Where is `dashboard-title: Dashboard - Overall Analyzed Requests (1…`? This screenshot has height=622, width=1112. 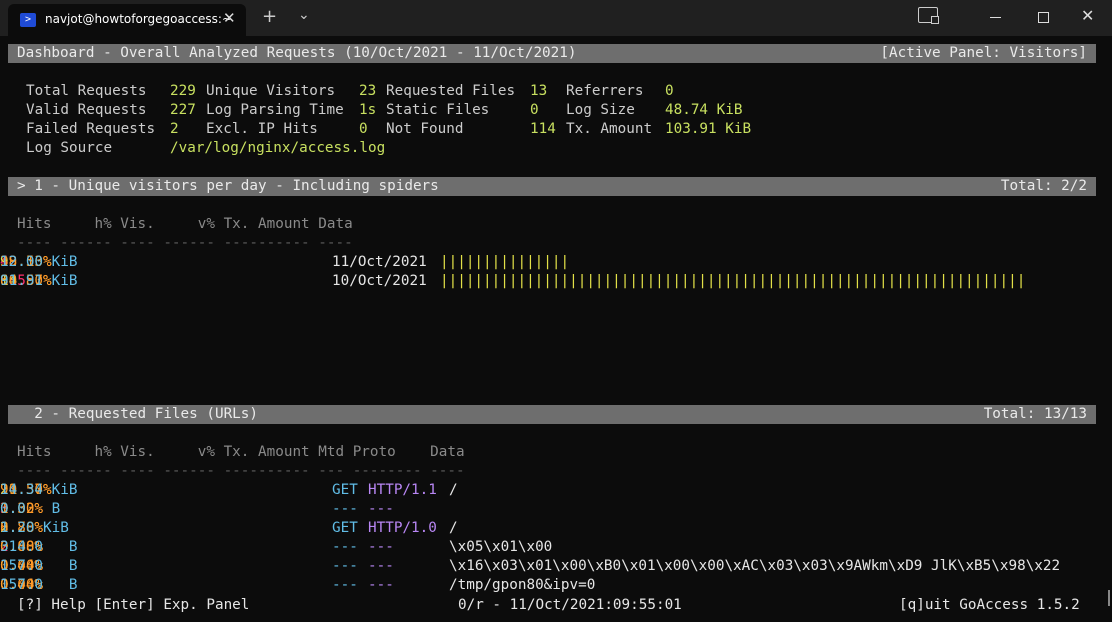 dashboard-title: Dashboard - Overall Analyzed Requests (1… is located at coordinates (297, 53).